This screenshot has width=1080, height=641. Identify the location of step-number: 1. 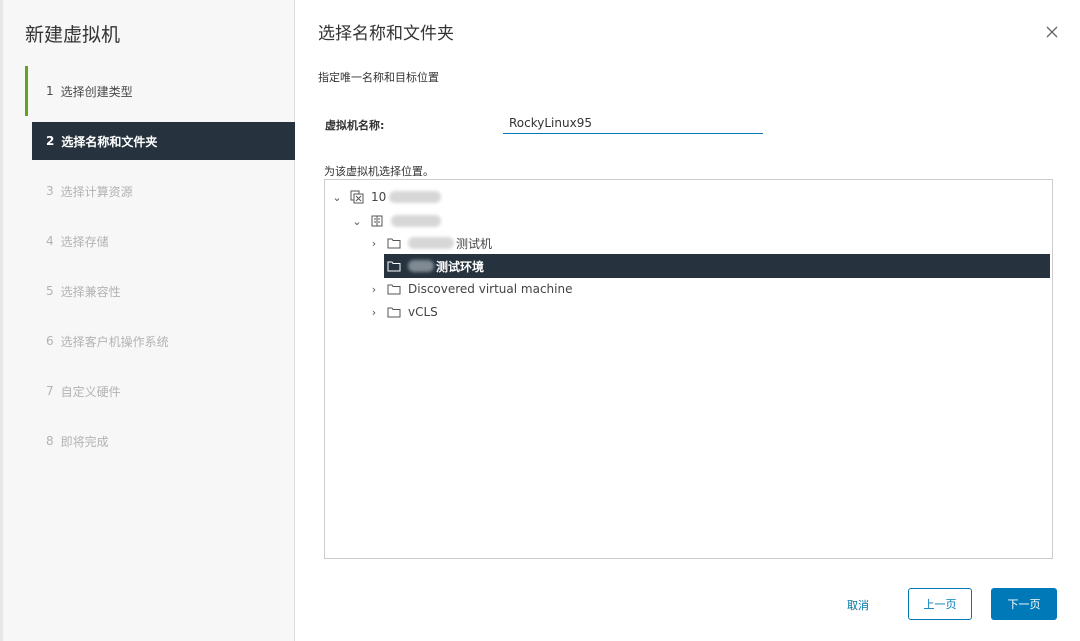
(50, 91).